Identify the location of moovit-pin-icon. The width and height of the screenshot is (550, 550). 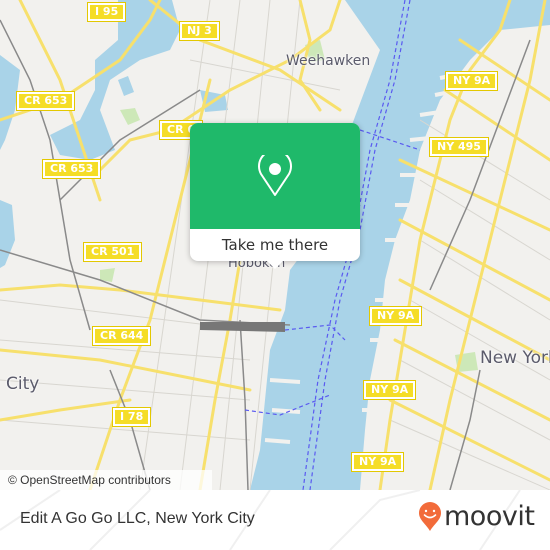
(430, 516).